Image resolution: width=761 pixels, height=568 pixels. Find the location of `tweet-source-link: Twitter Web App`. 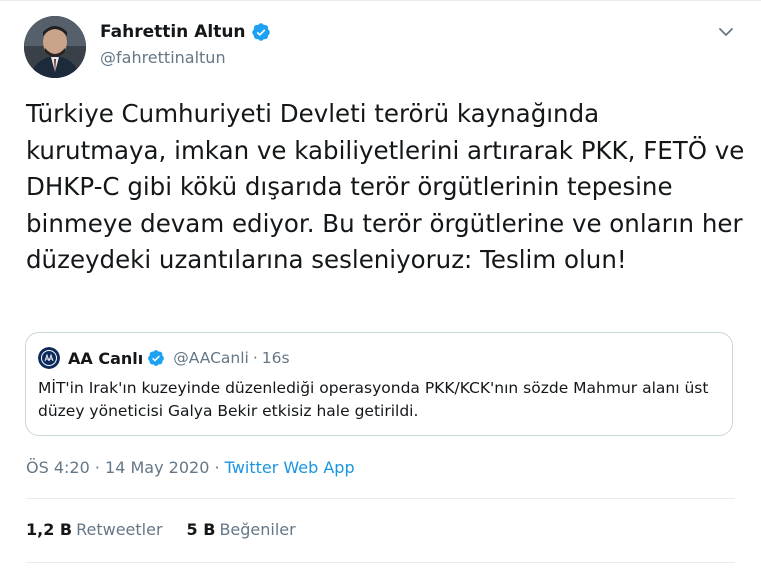

tweet-source-link: Twitter Web App is located at coordinates (290, 467).